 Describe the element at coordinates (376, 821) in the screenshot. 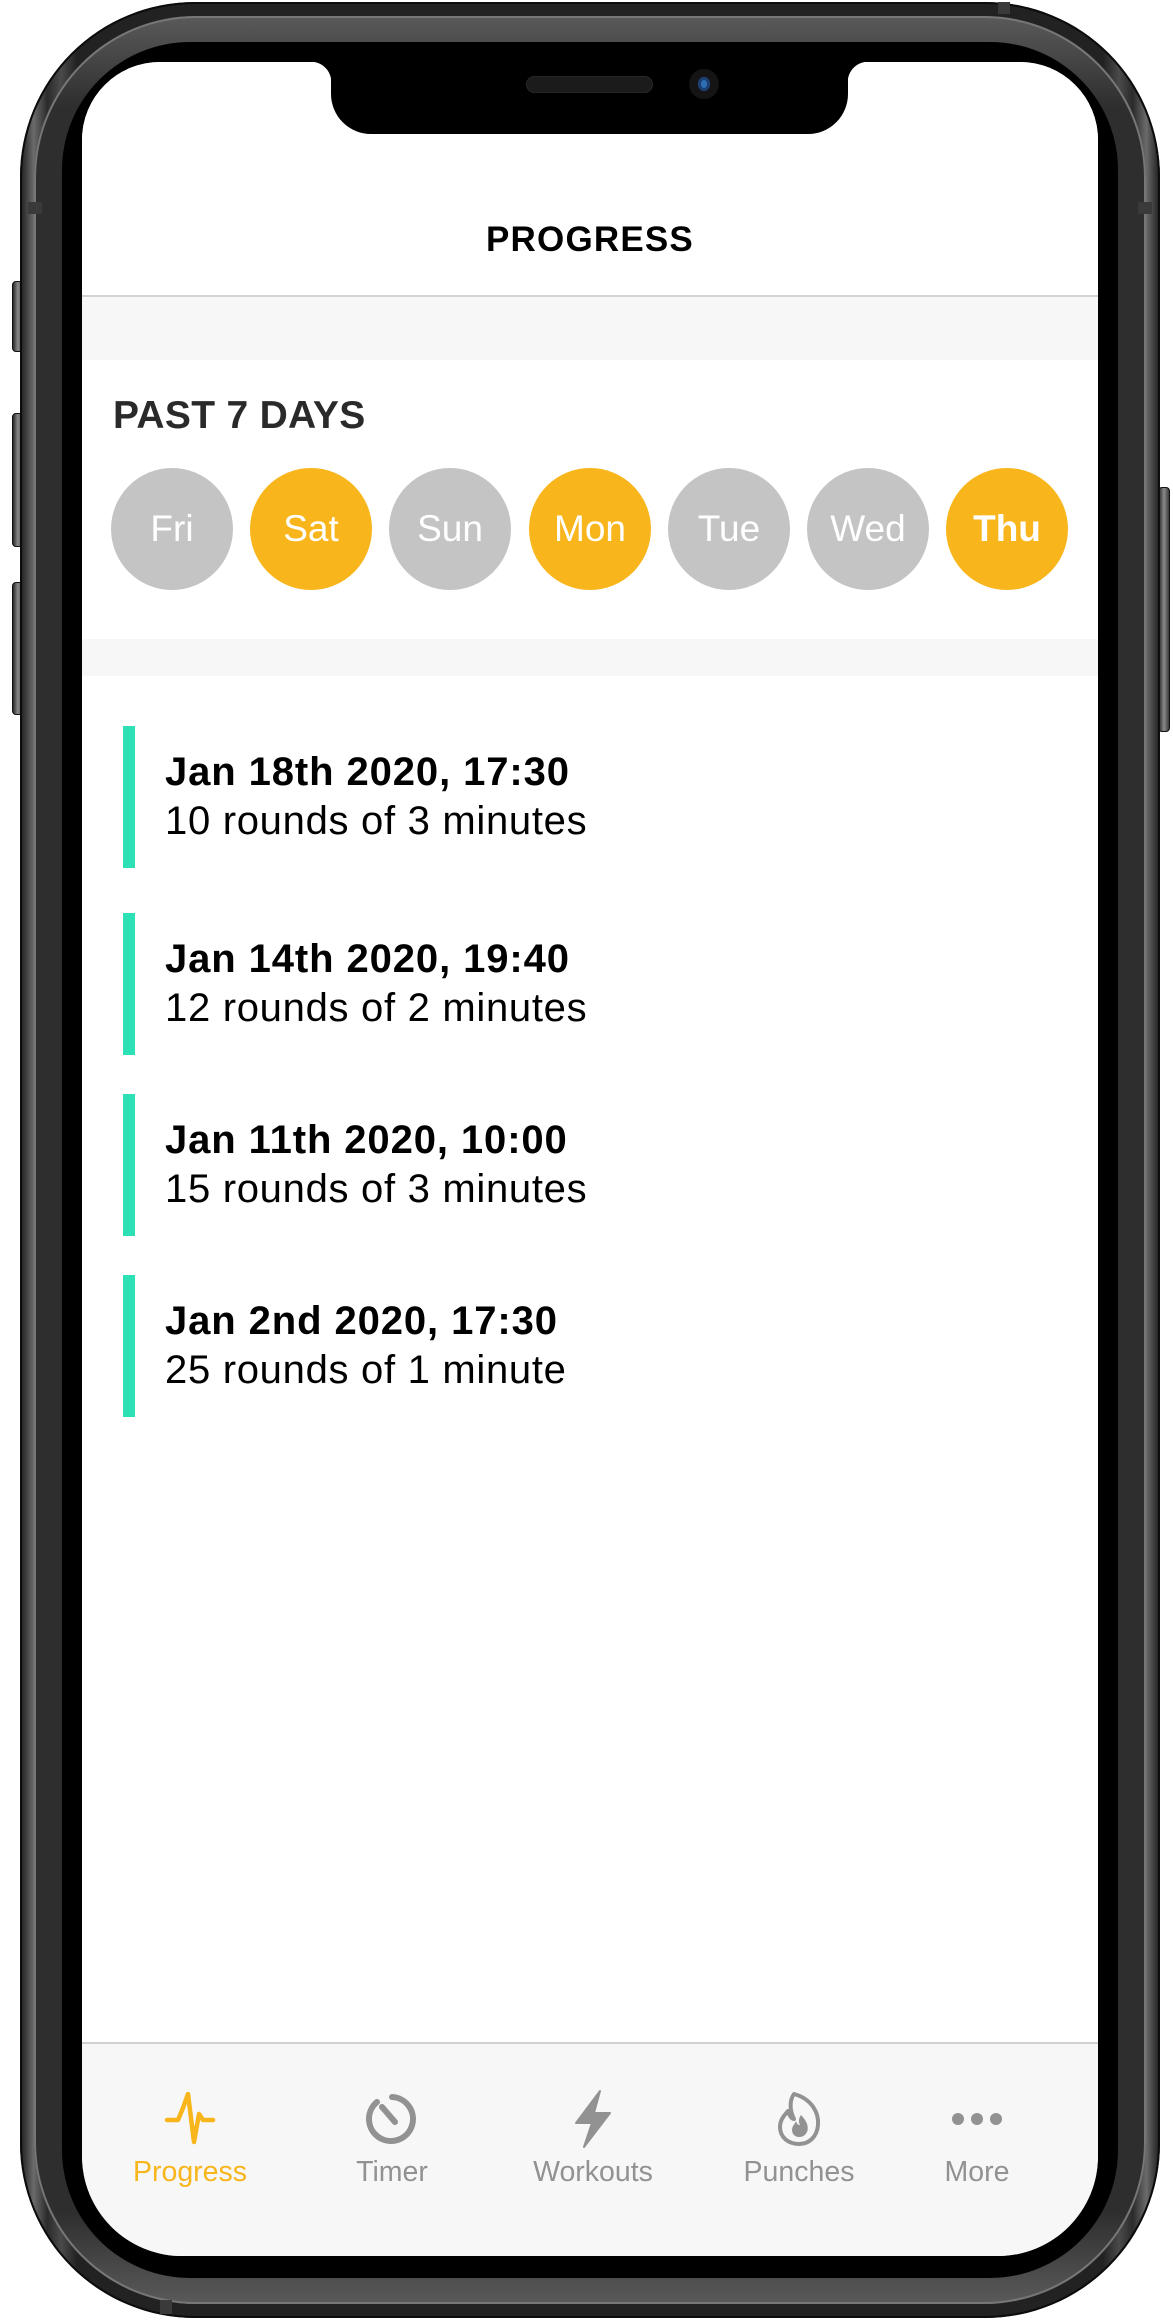

I see `session-summary: 10 rounds of 3 minutes` at that location.